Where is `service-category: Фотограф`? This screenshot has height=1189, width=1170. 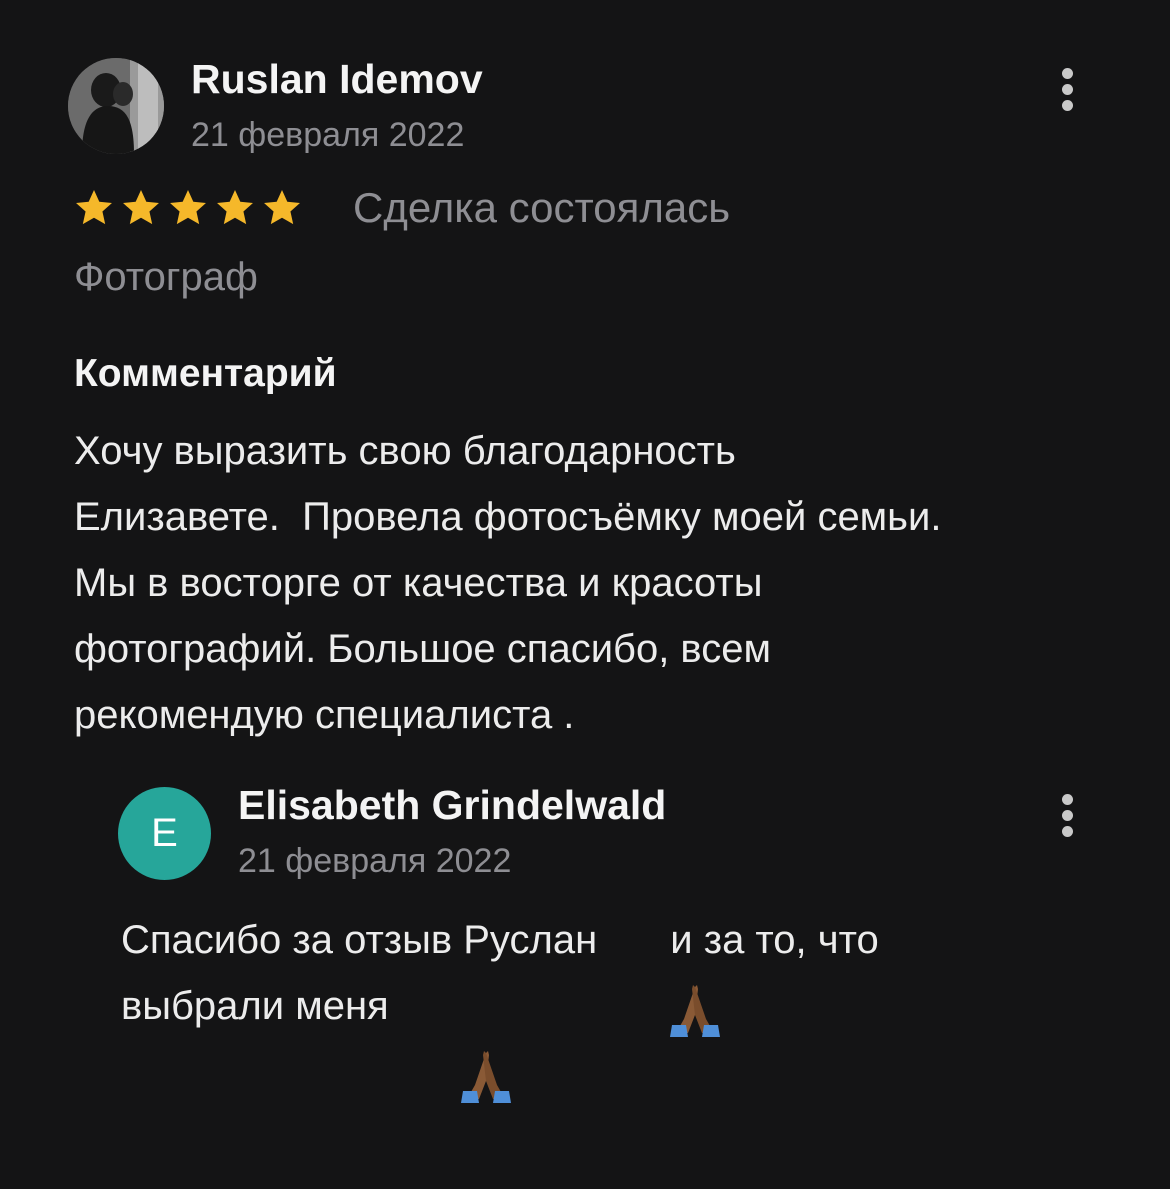
service-category: Фотограф is located at coordinates (166, 277).